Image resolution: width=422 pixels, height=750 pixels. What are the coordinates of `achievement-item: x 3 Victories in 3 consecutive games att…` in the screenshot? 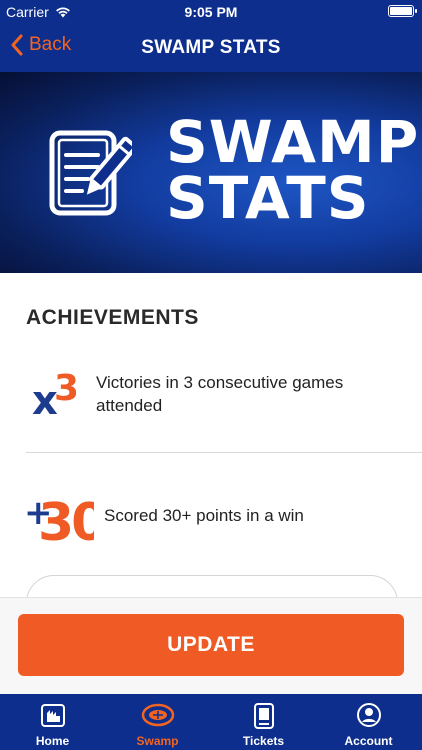 It's located at (211, 407).